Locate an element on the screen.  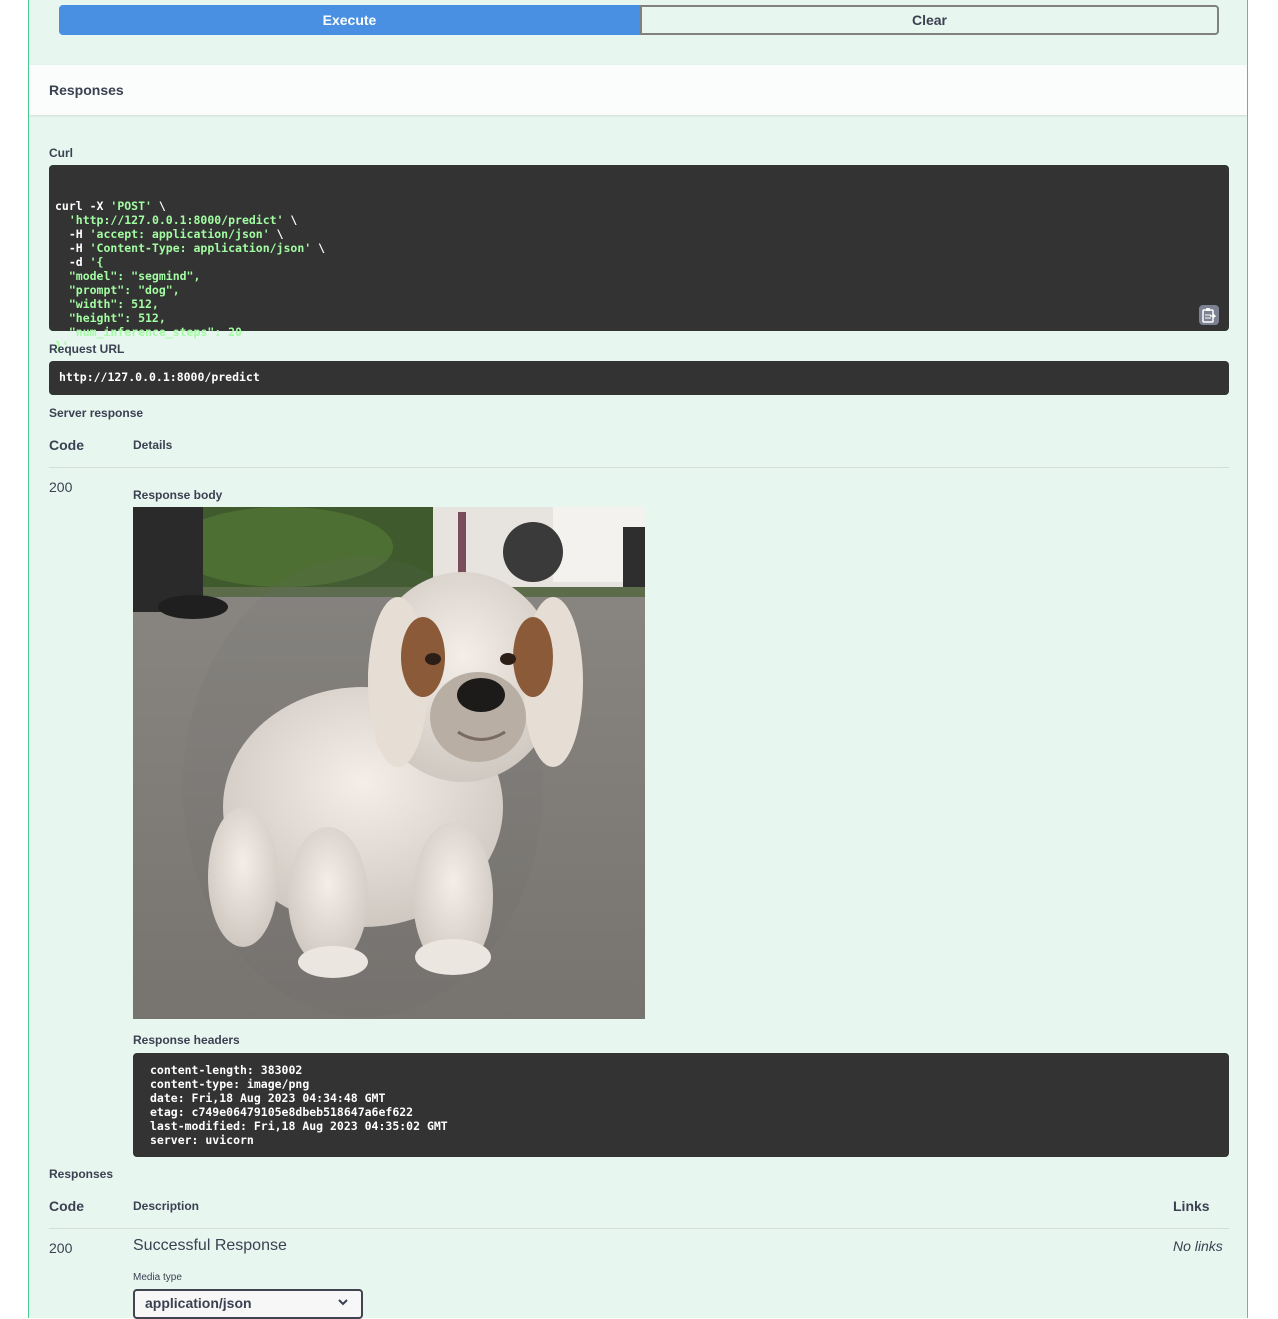
responses-section-header: Responses is located at coordinates (638, 90).